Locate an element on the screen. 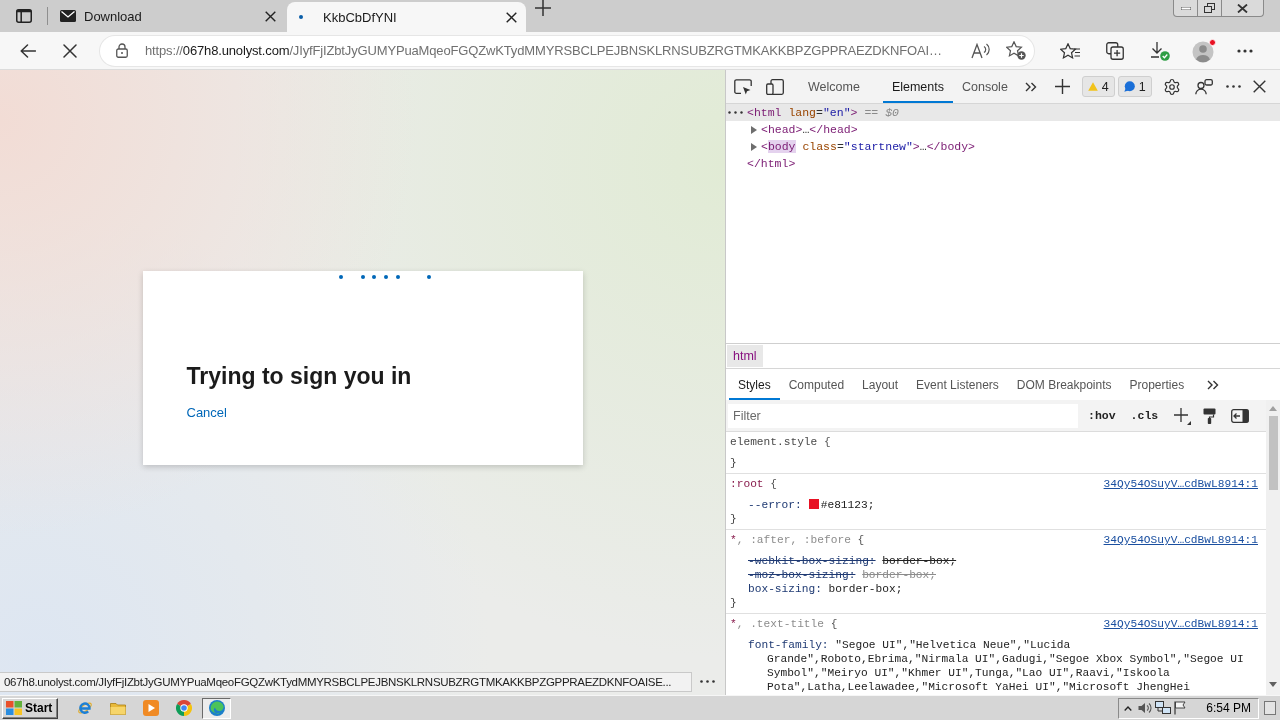  paint-roller-icon is located at coordinates (1210, 415).